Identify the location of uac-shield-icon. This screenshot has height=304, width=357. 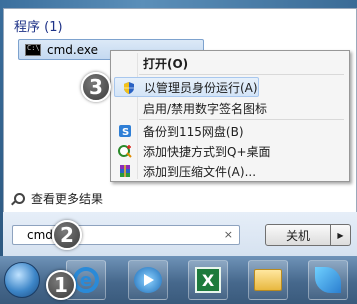
(129, 88).